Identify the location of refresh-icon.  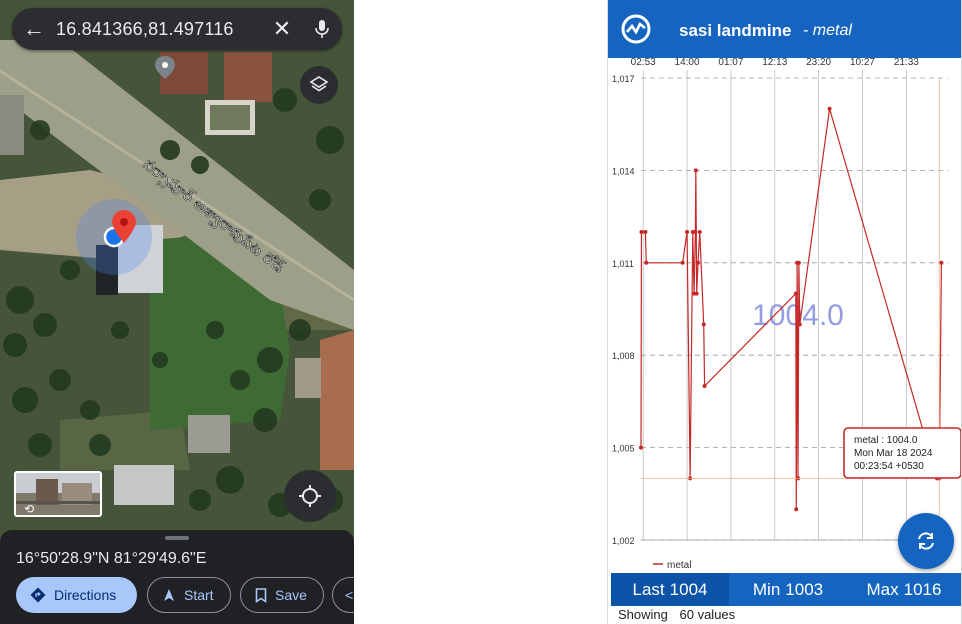
(926, 541).